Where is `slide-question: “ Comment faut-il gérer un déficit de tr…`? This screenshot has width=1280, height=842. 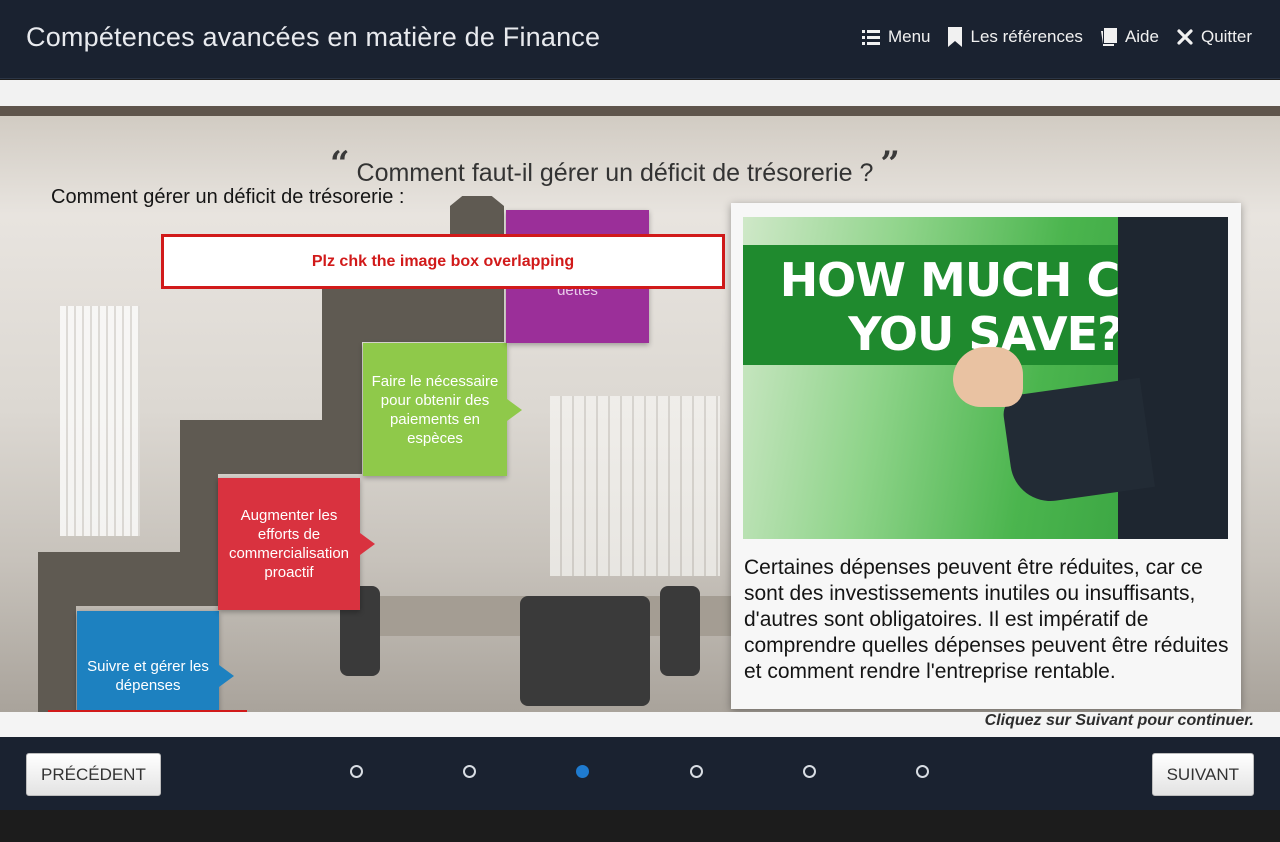
slide-question: “ Comment faut-il gérer un déficit de tr… is located at coordinates (615, 166).